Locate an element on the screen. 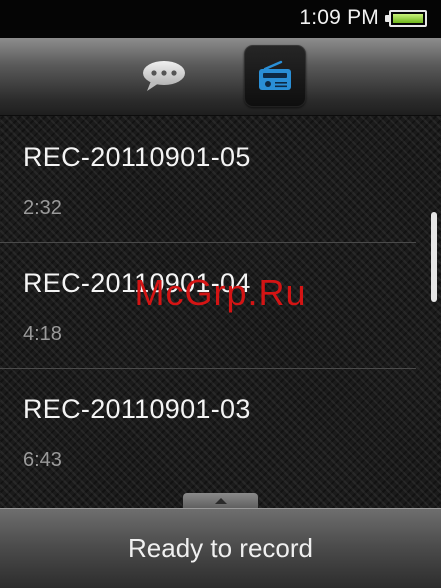 The image size is (441, 588). recording-name: REC-20110901-04 is located at coordinates (137, 283).